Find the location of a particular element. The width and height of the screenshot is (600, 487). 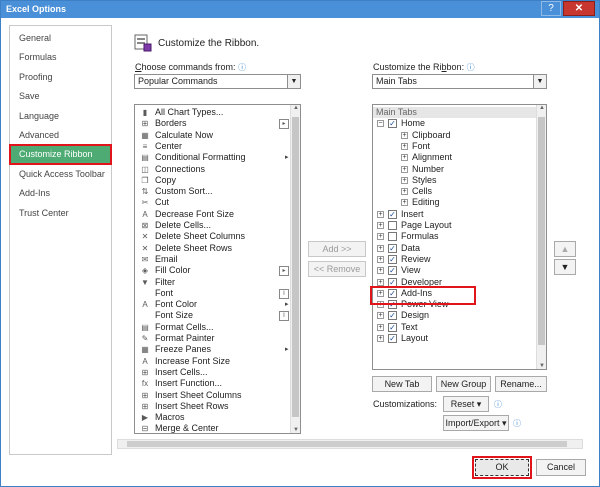

tree-item-insert: + ✓ Insert is located at coordinates (454, 214).